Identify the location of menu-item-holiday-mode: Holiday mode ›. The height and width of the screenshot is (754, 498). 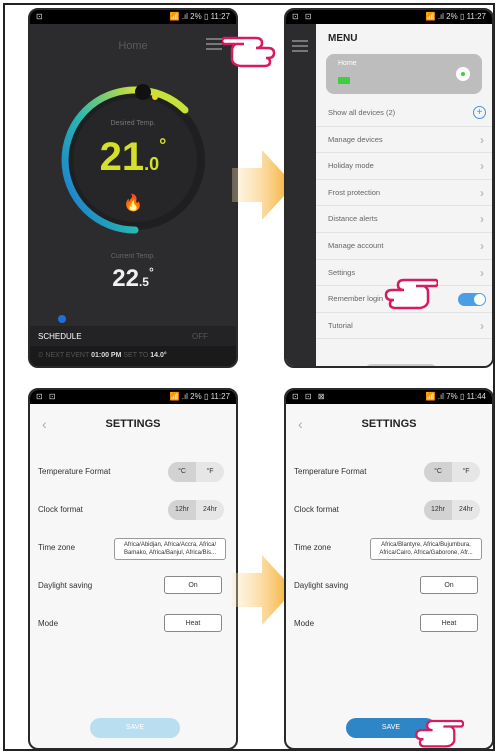
(404, 166).